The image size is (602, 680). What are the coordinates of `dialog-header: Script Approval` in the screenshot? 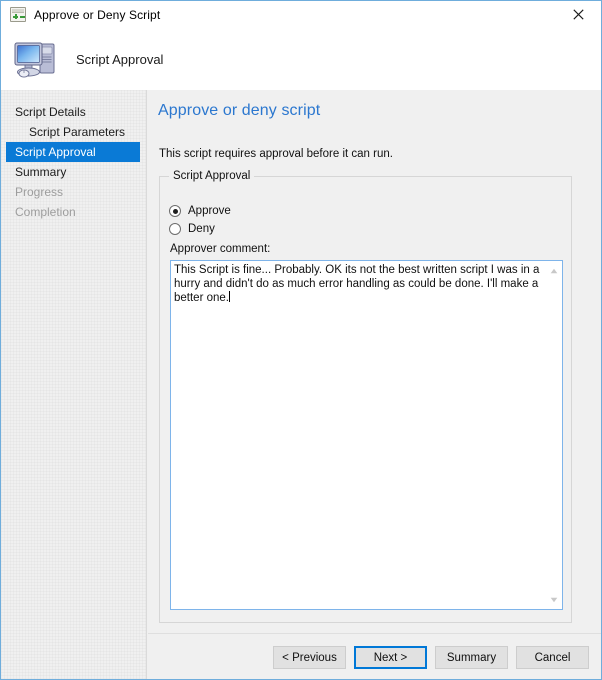 It's located at (301, 59).